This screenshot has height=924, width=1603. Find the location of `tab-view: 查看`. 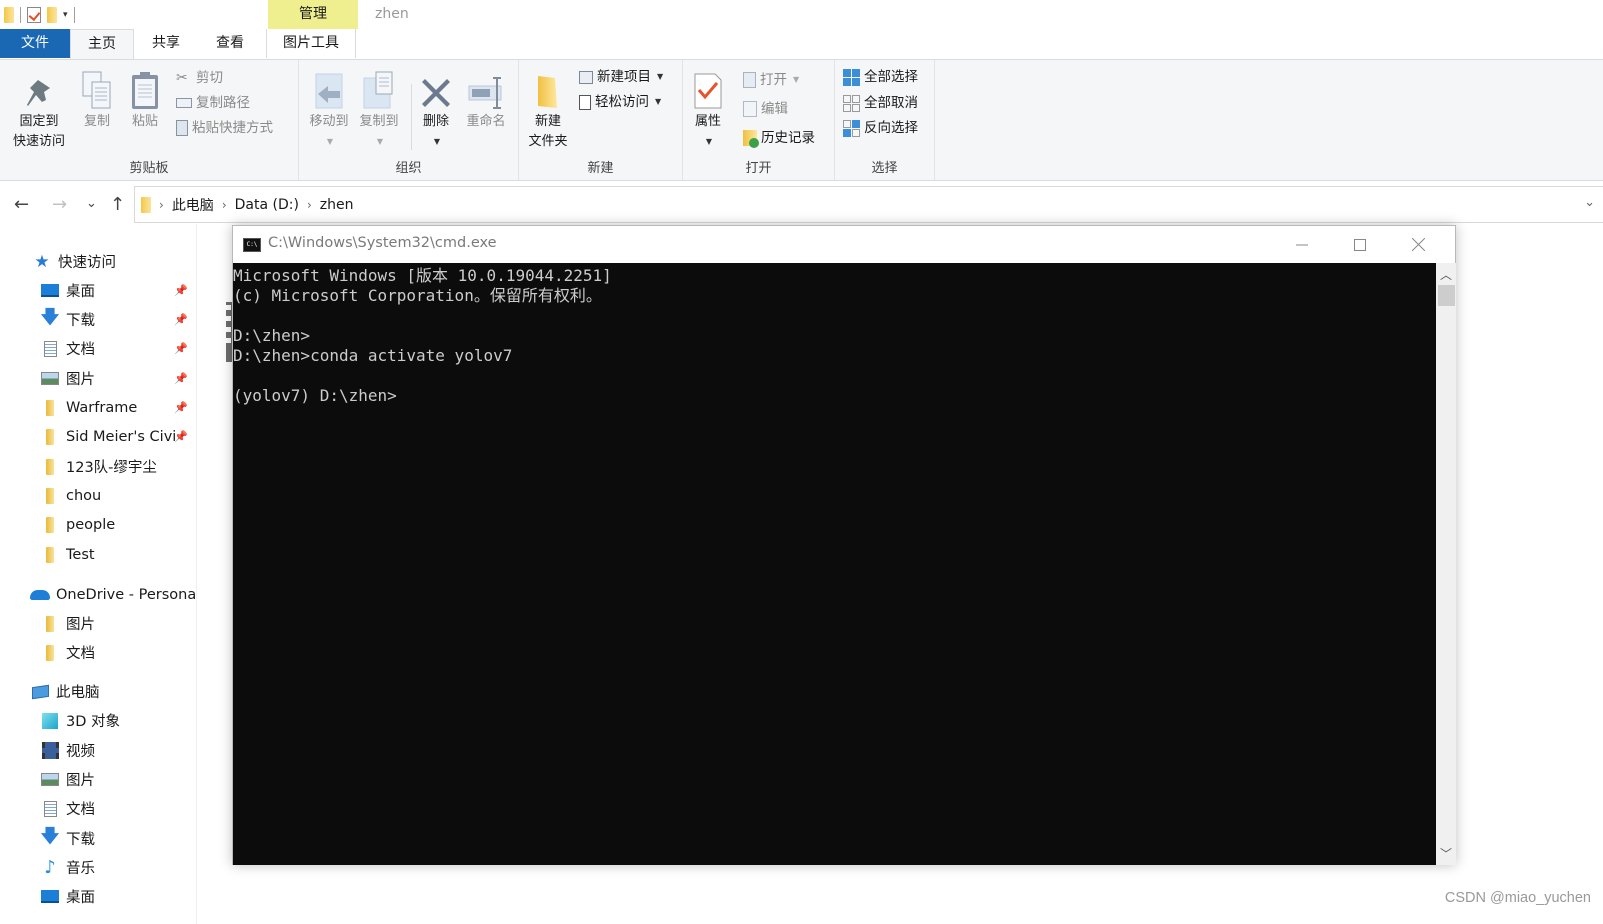

tab-view: 查看 is located at coordinates (230, 43).